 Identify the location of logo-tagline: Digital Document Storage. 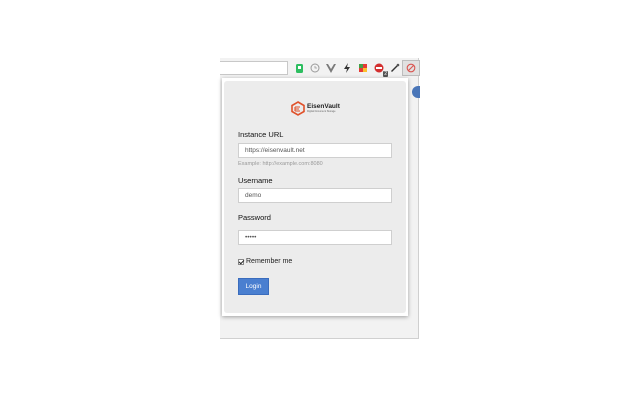
(321, 111).